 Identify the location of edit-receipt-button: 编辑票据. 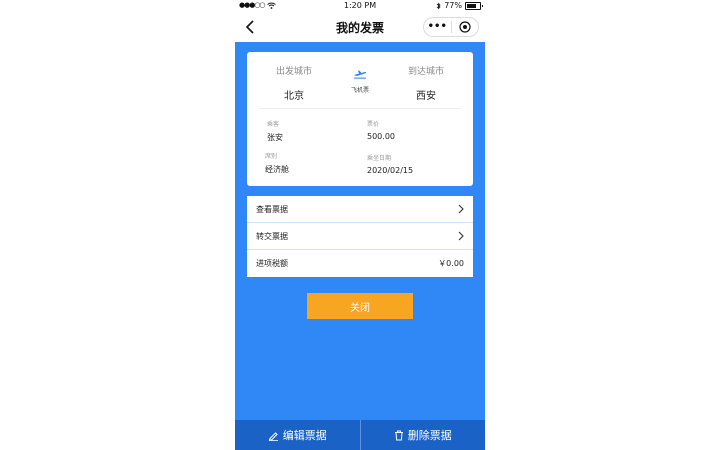
(297, 435).